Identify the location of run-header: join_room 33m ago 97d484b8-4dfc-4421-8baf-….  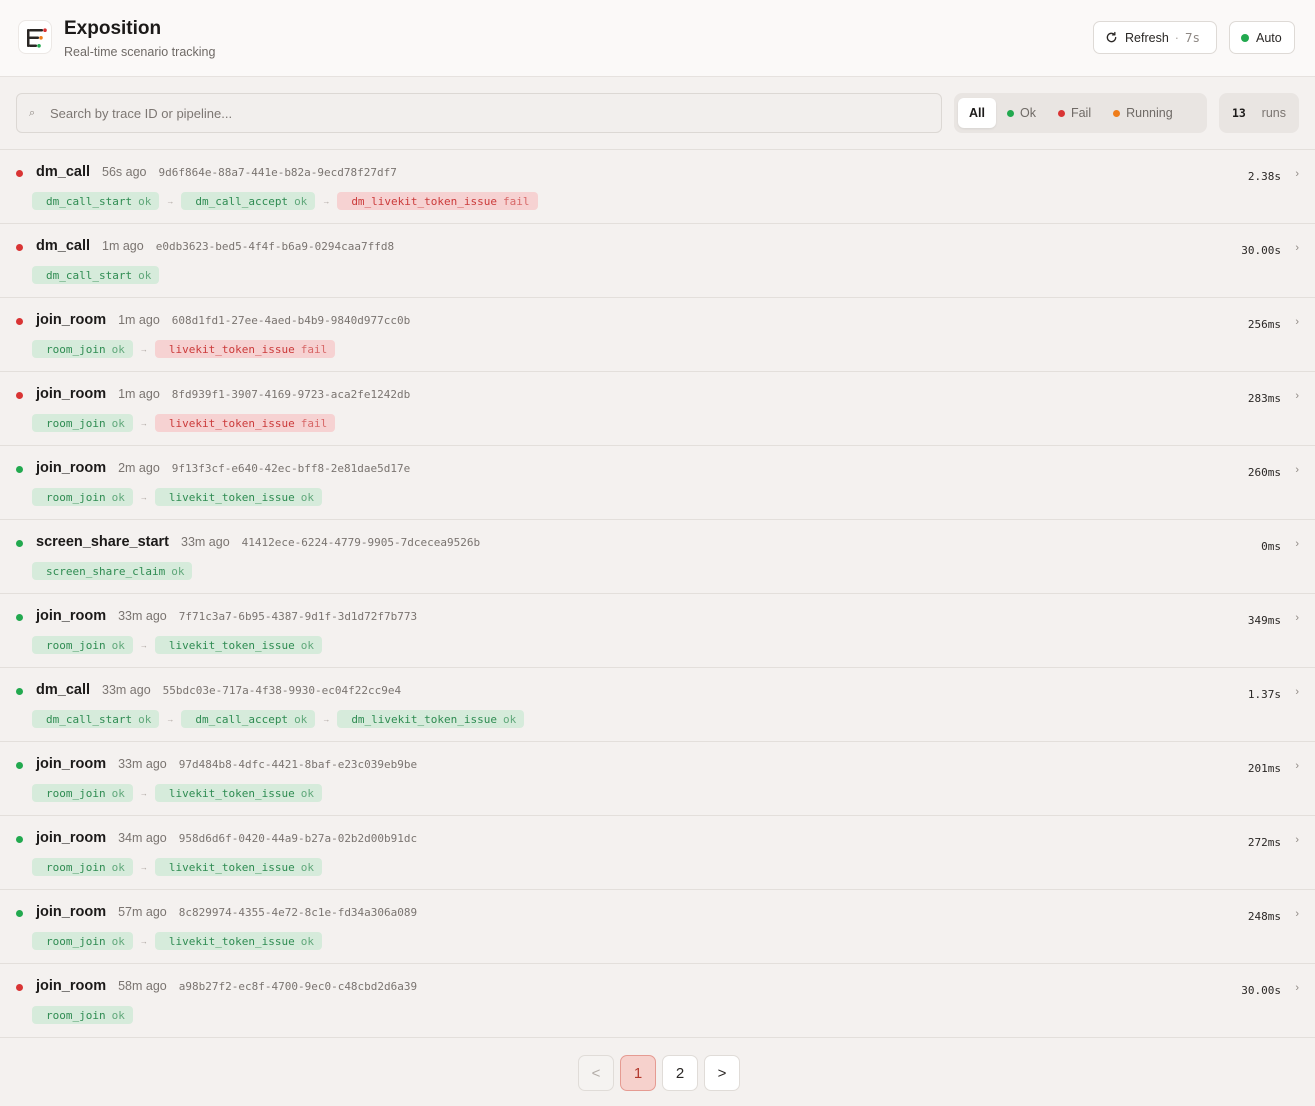
(226, 764).